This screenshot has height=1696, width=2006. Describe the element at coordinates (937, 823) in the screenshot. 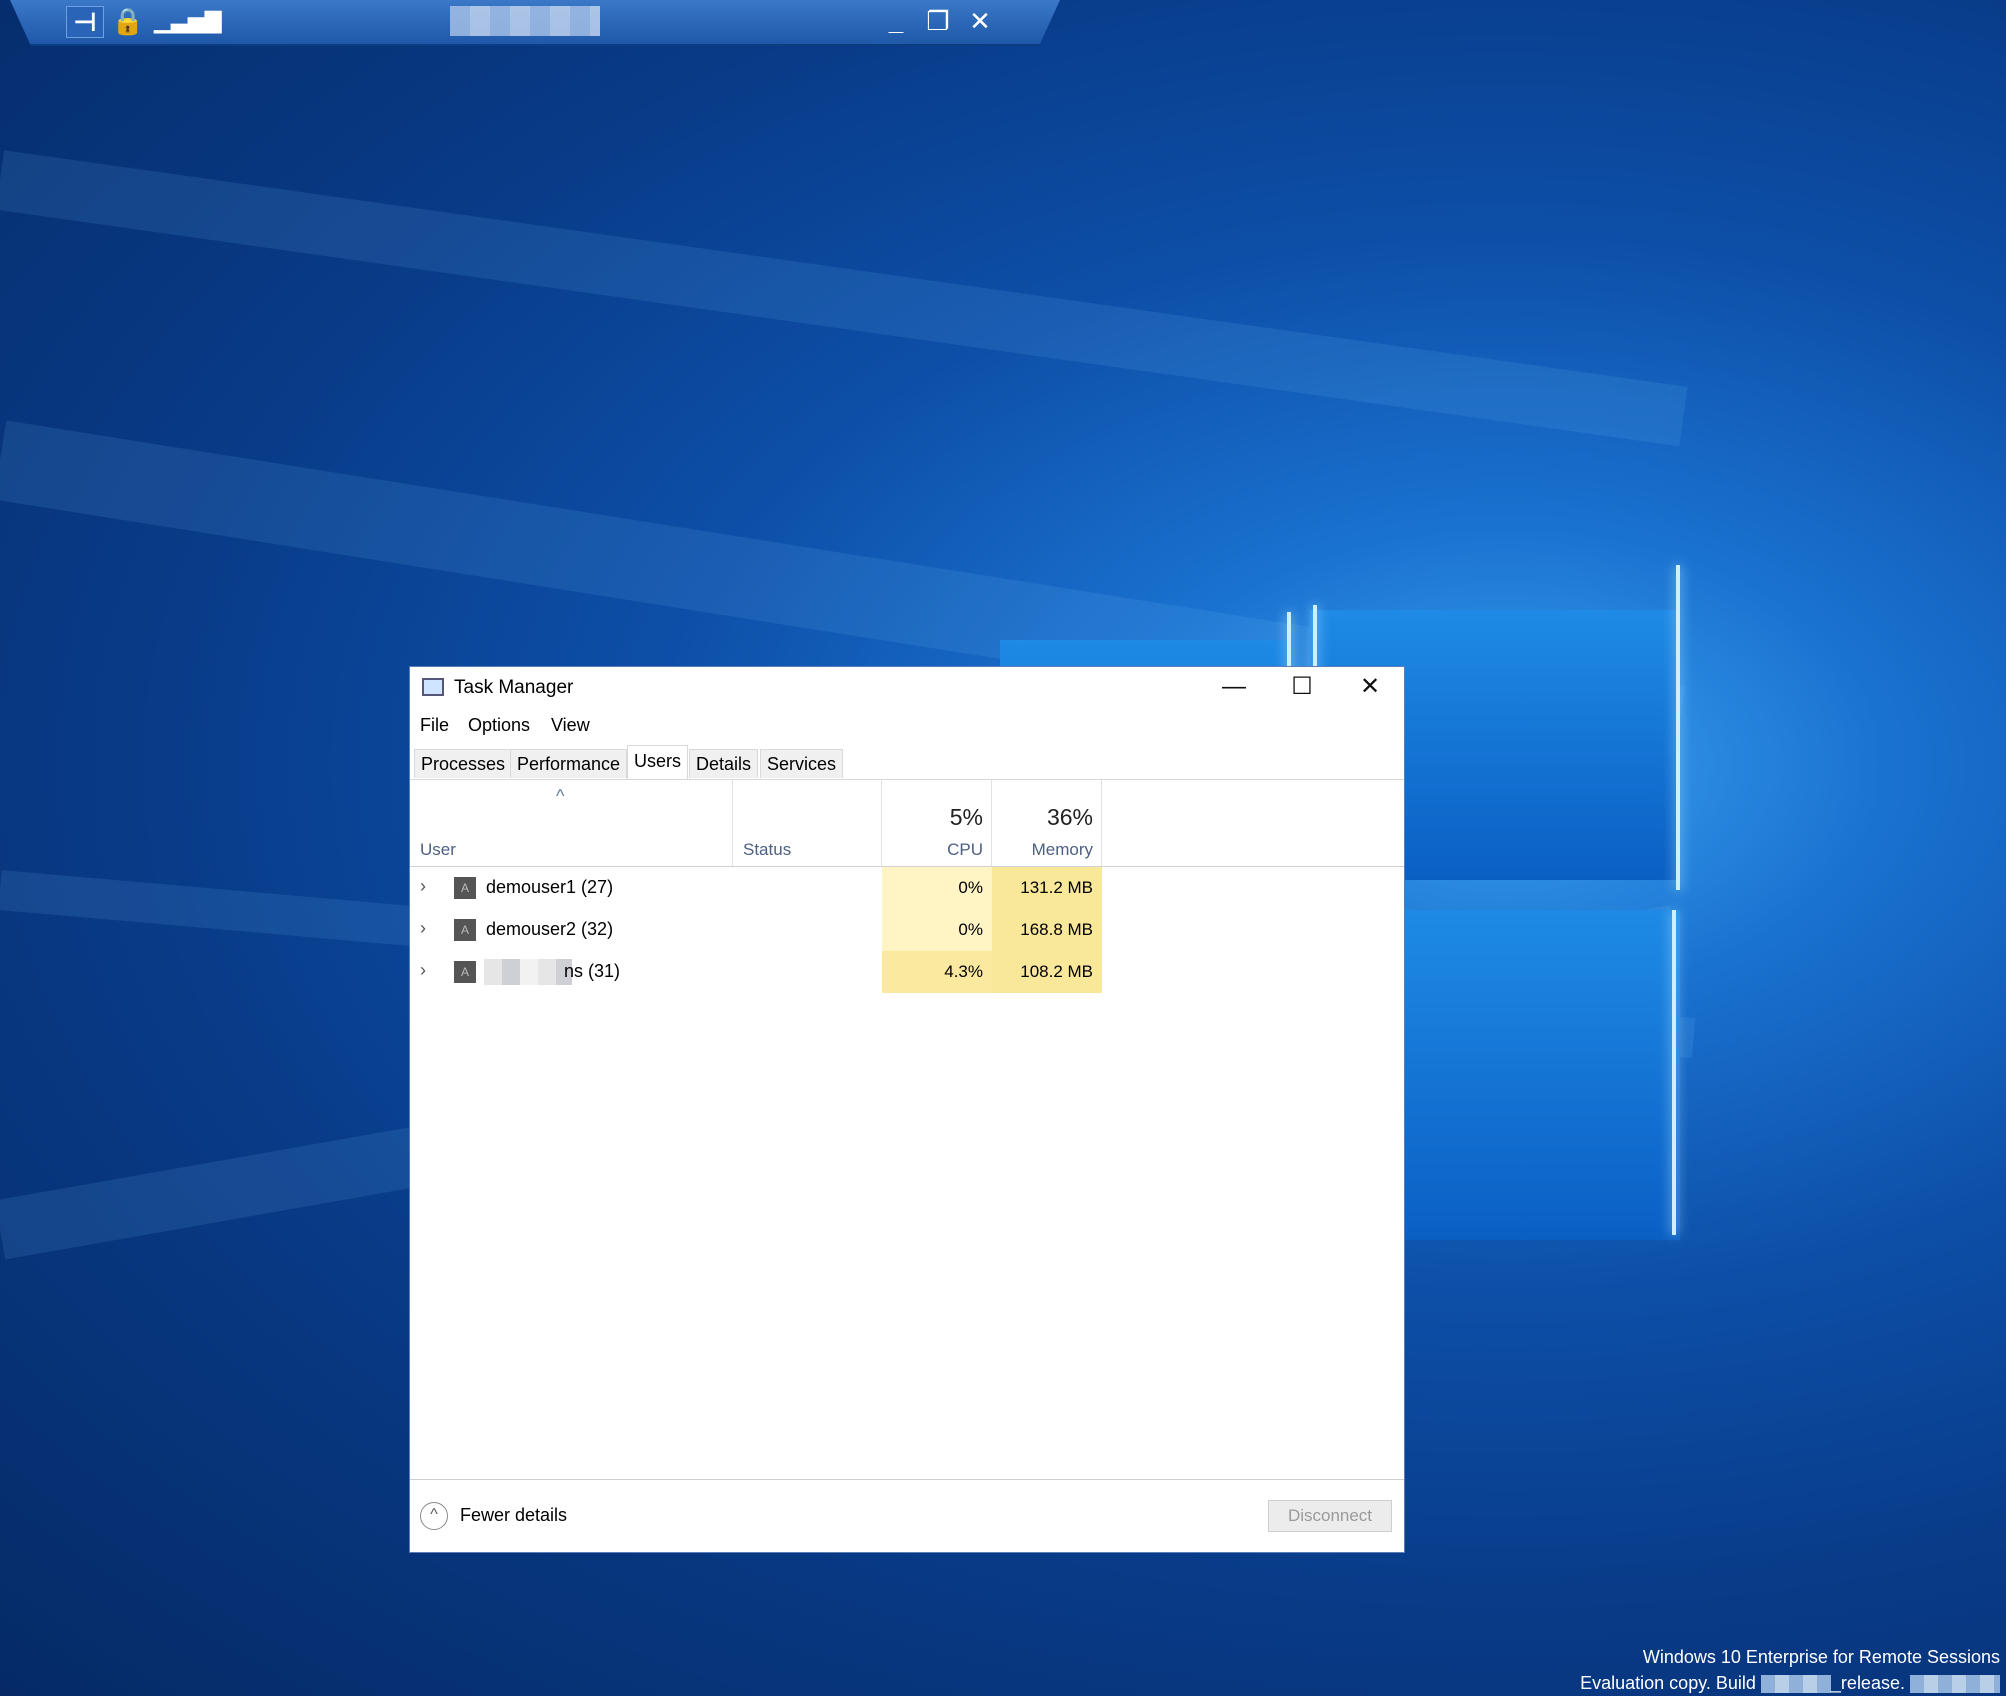

I see `column-cpu: 5% CPU` at that location.